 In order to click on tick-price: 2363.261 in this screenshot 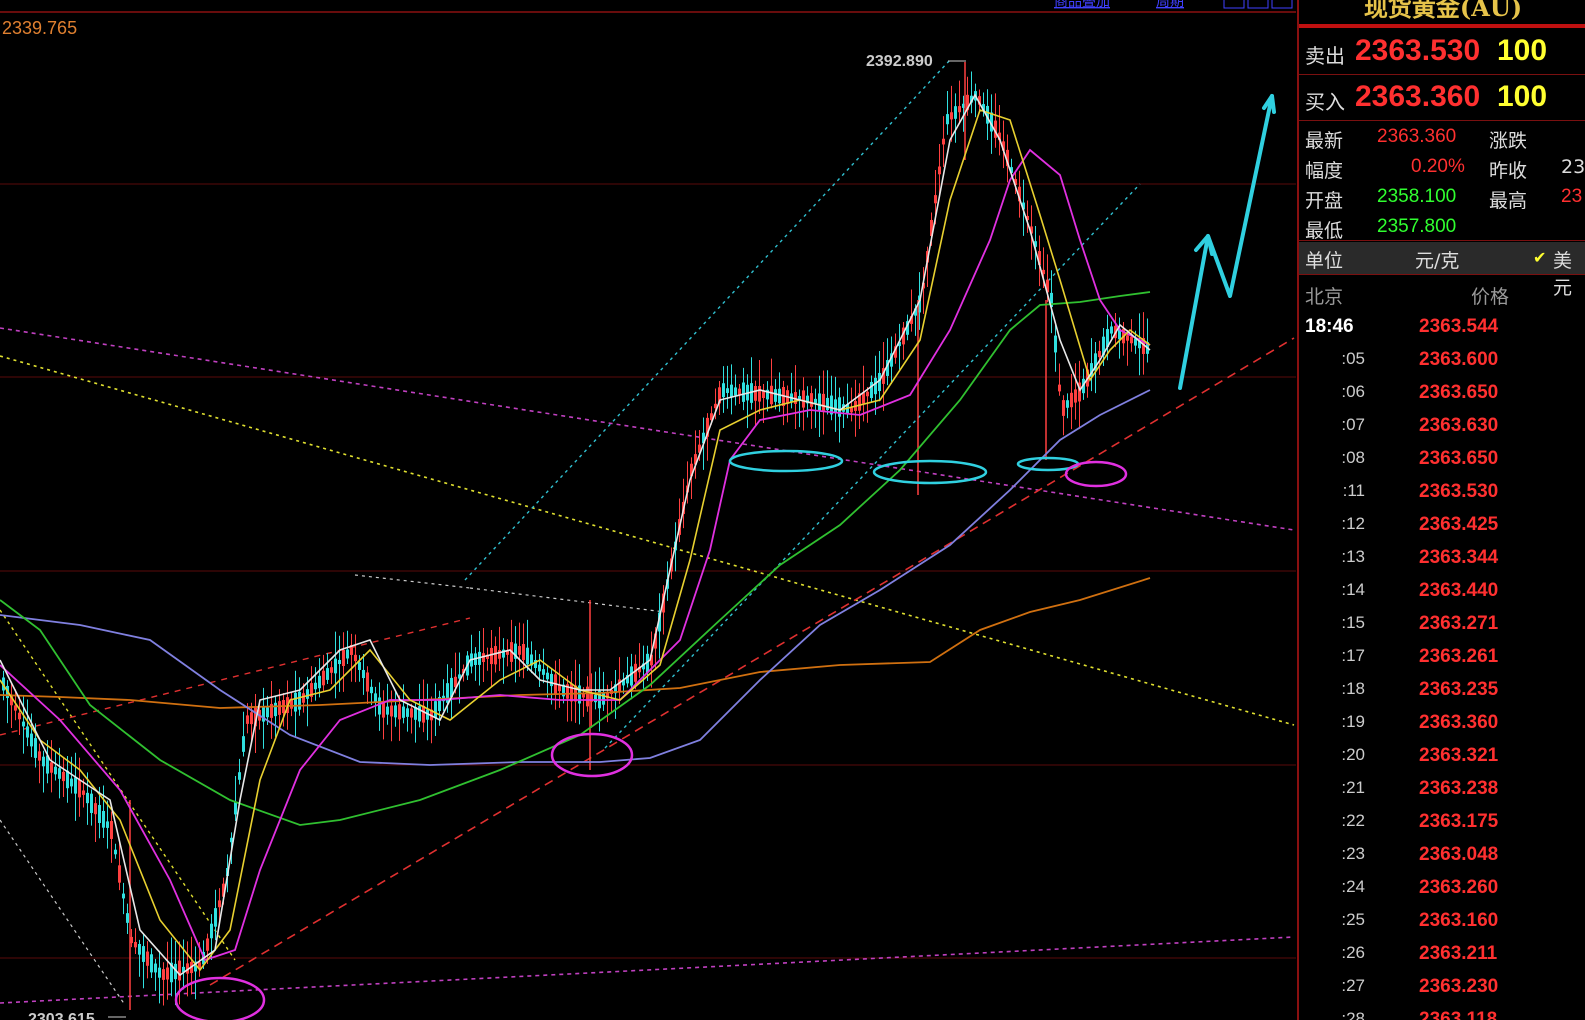, I will do `click(1459, 656)`.